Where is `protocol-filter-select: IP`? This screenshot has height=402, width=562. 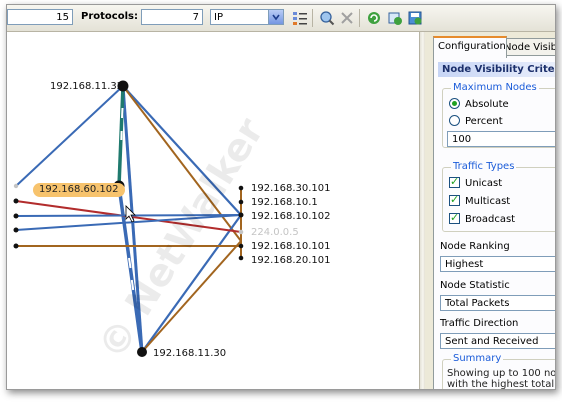 protocol-filter-select: IP is located at coordinates (247, 17).